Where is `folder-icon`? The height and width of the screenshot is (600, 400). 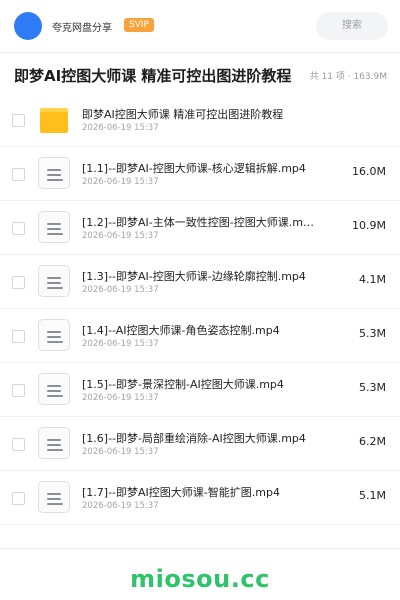 folder-icon is located at coordinates (54, 119).